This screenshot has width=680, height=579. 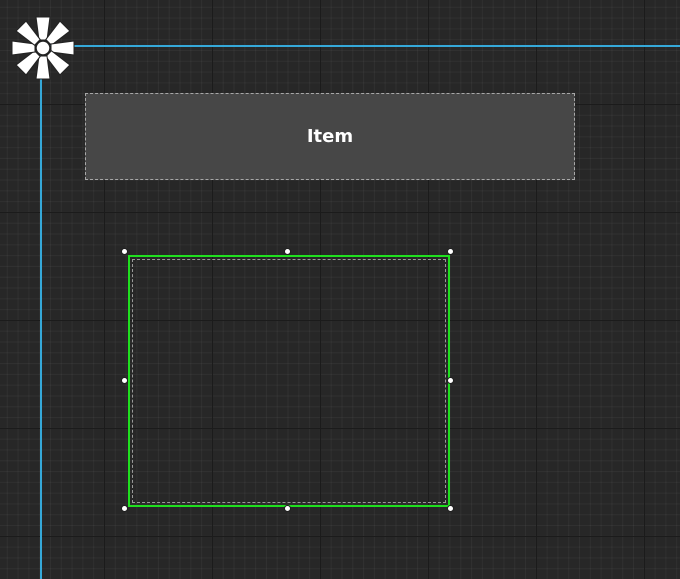 What do you see at coordinates (124, 251) in the screenshot?
I see `resize-handle-top-left-icon` at bounding box center [124, 251].